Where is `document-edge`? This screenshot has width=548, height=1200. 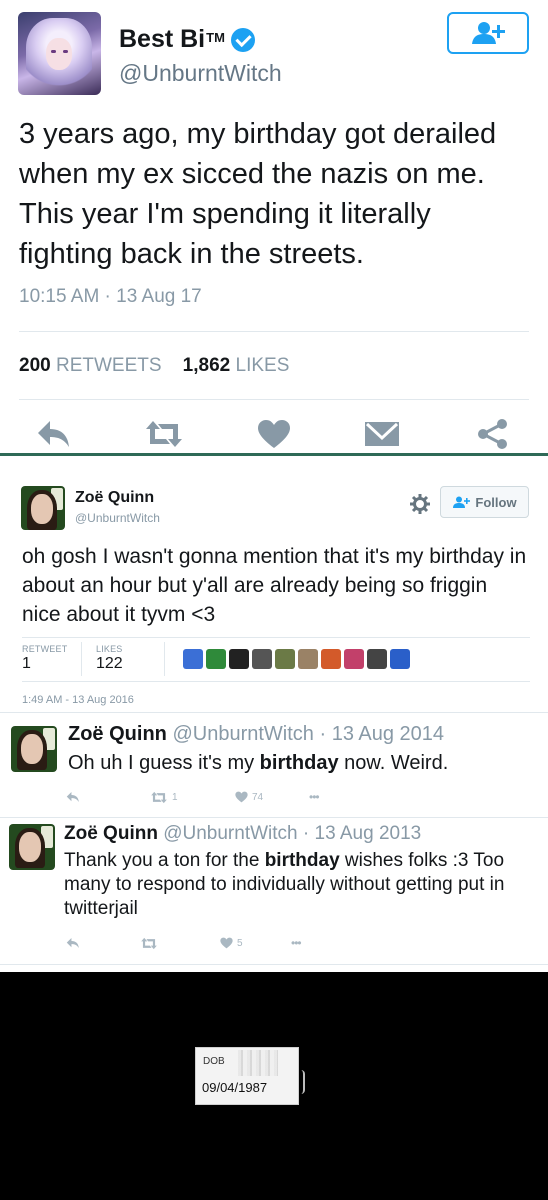
document-edge is located at coordinates (303, 1082).